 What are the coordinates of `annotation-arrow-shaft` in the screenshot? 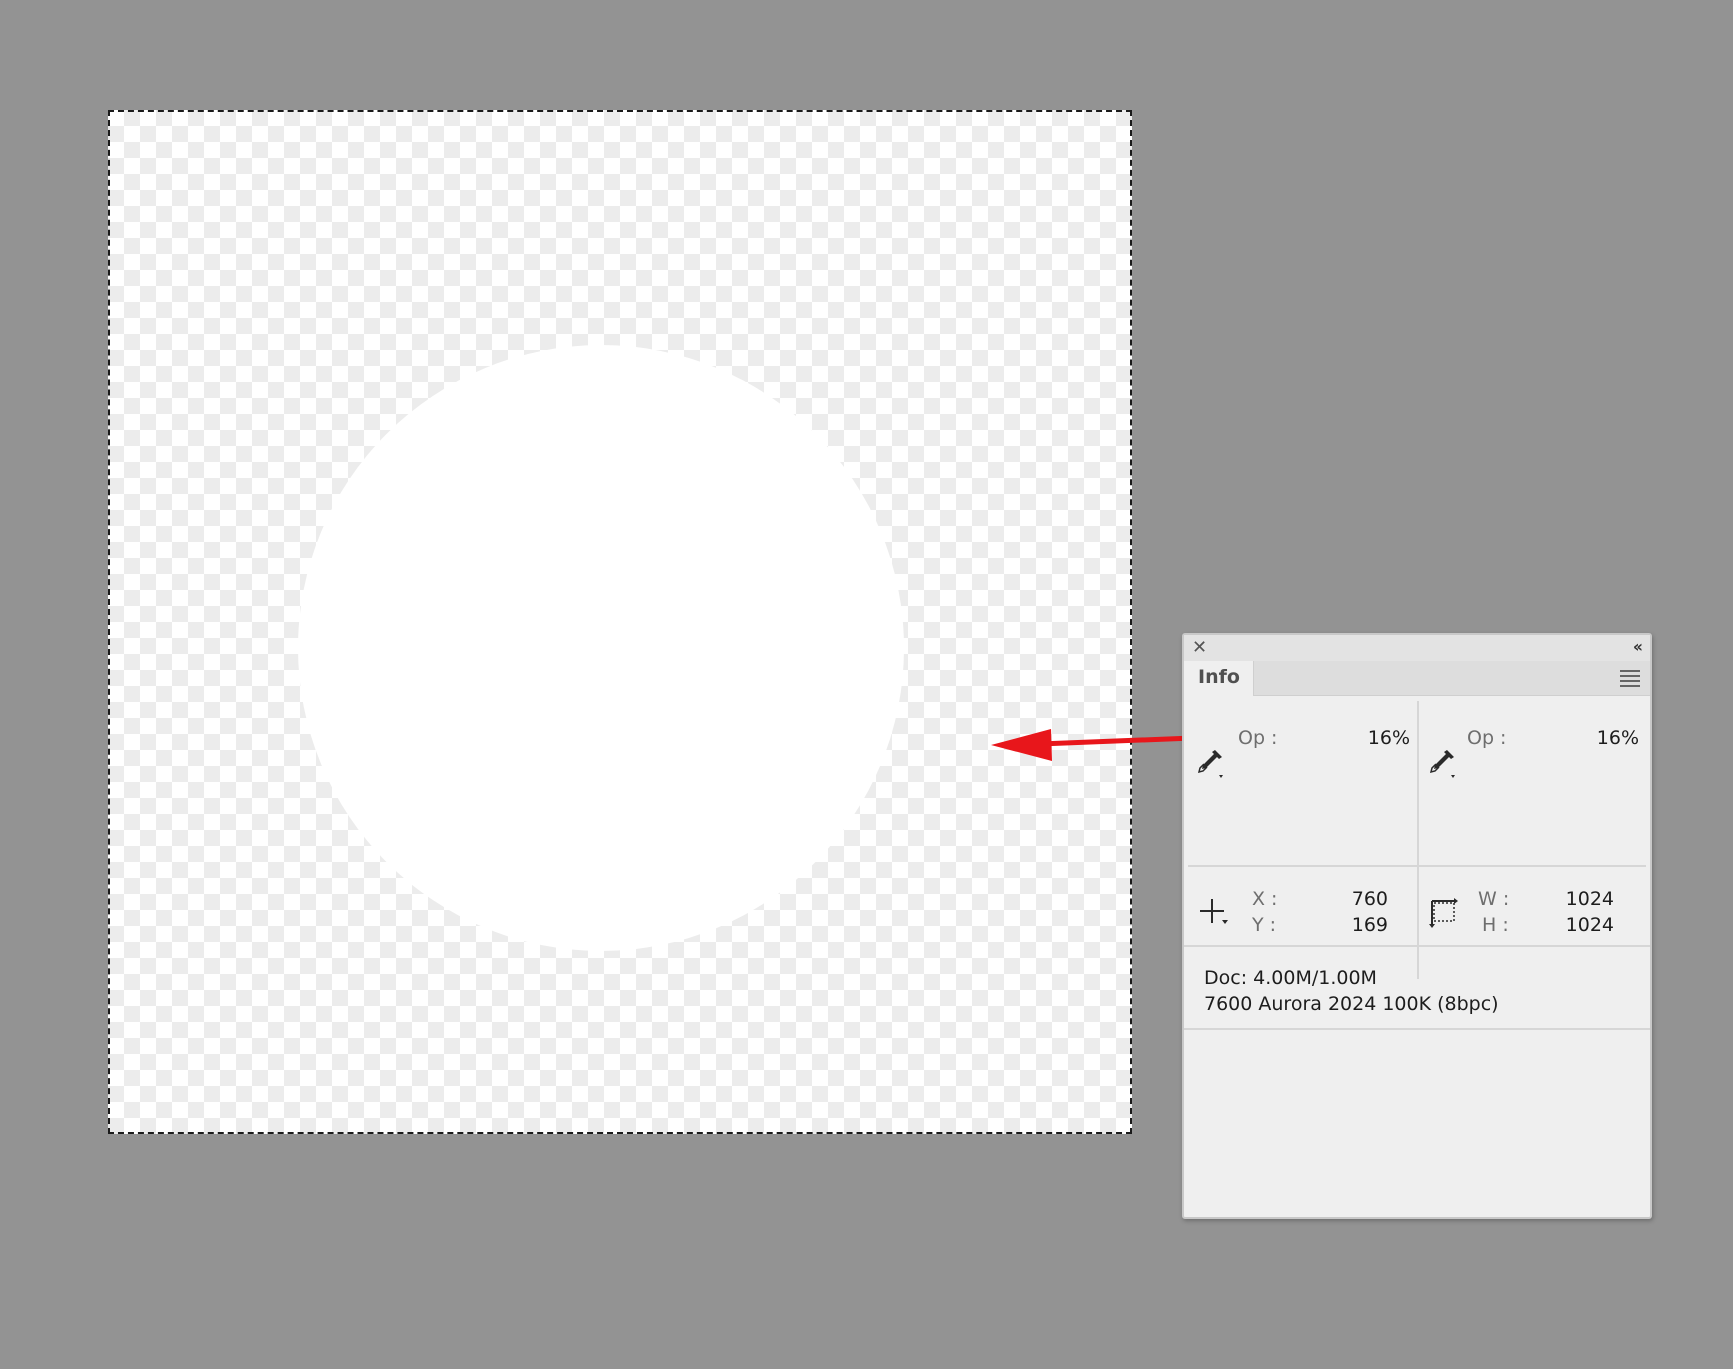 It's located at (1116, 741).